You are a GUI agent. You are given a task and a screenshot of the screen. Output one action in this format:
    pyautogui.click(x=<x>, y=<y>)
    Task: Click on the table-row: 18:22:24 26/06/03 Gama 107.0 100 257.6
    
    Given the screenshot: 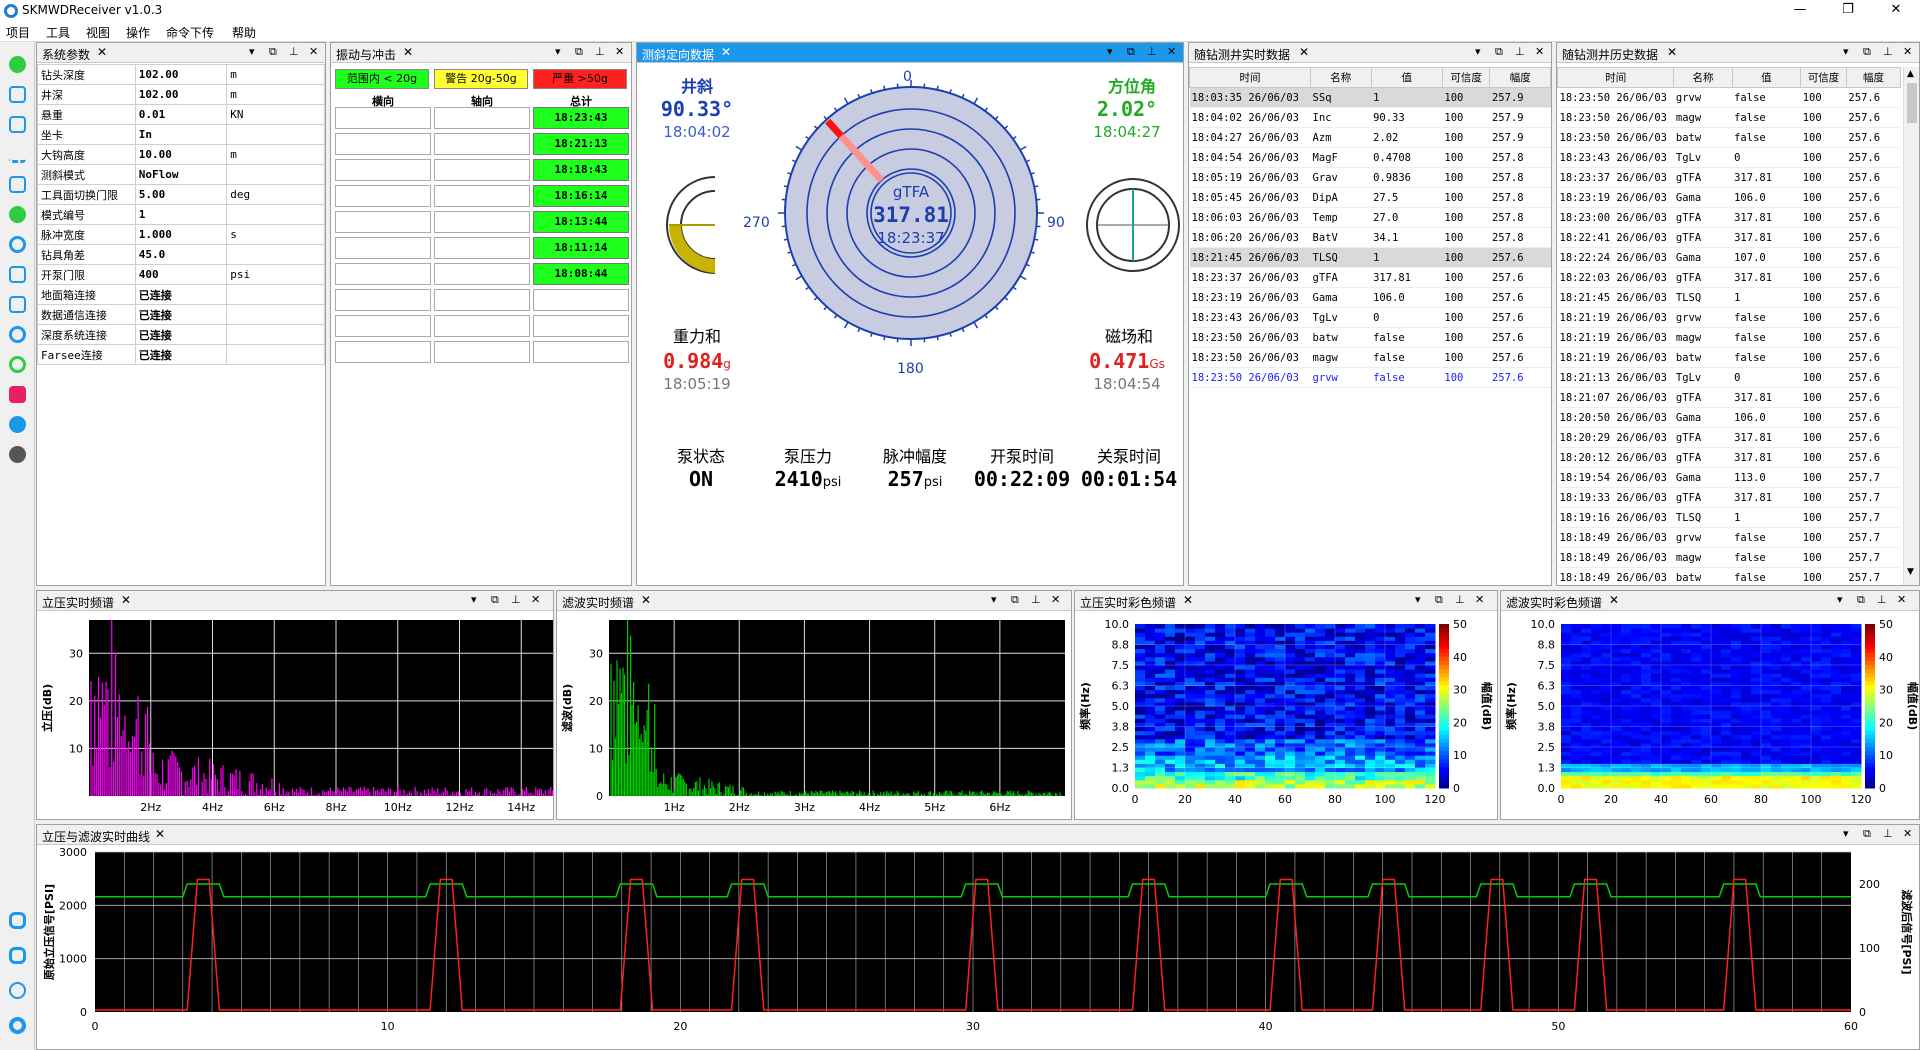 What is the action you would take?
    pyautogui.click(x=1729, y=257)
    